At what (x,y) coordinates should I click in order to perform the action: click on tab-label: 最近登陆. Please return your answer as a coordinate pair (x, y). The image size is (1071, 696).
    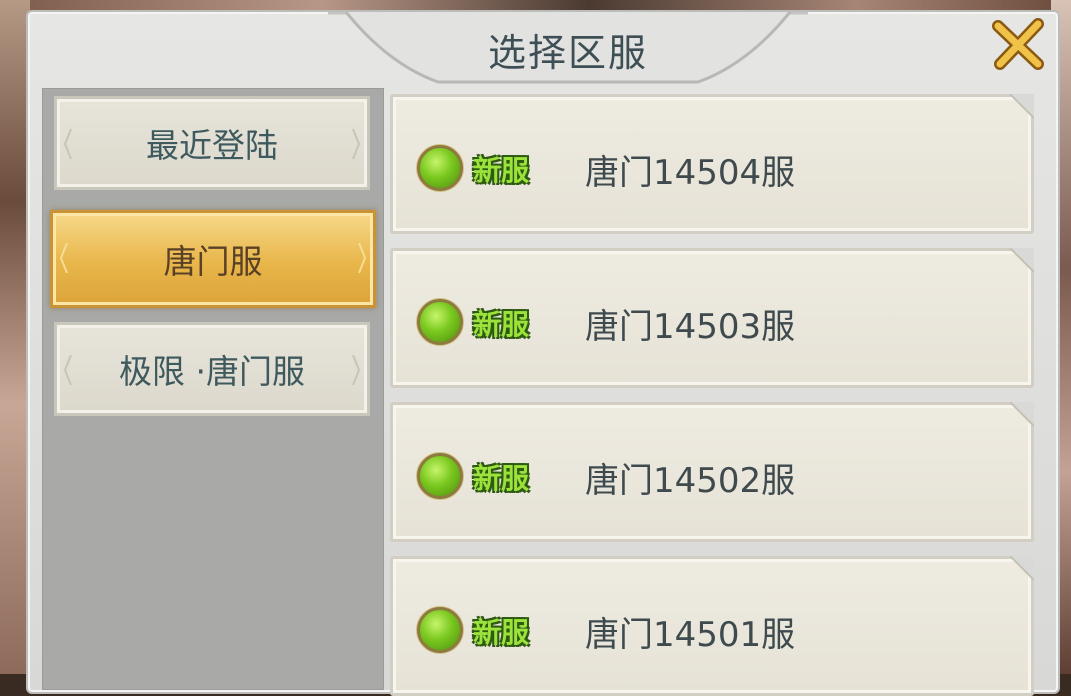
    Looking at the image, I should click on (212, 145).